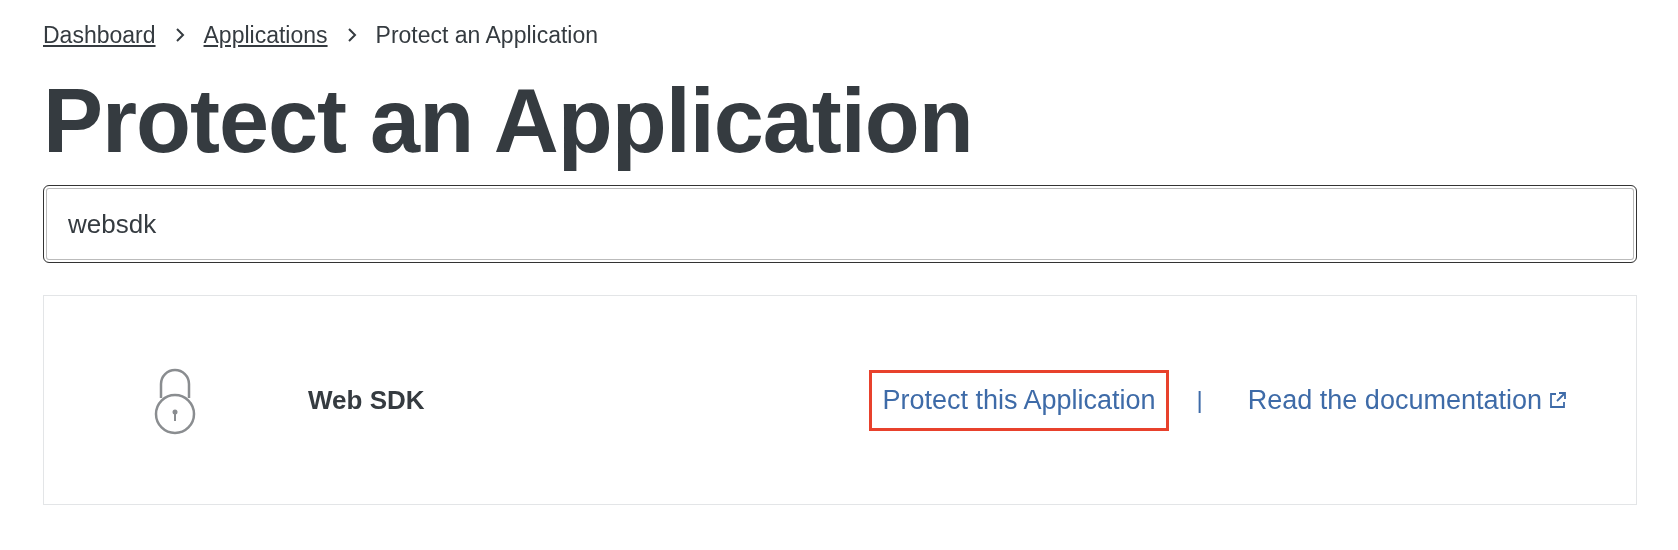 The height and width of the screenshot is (550, 1678). I want to click on breadcrumb-link: Dashboard, so click(99, 35).